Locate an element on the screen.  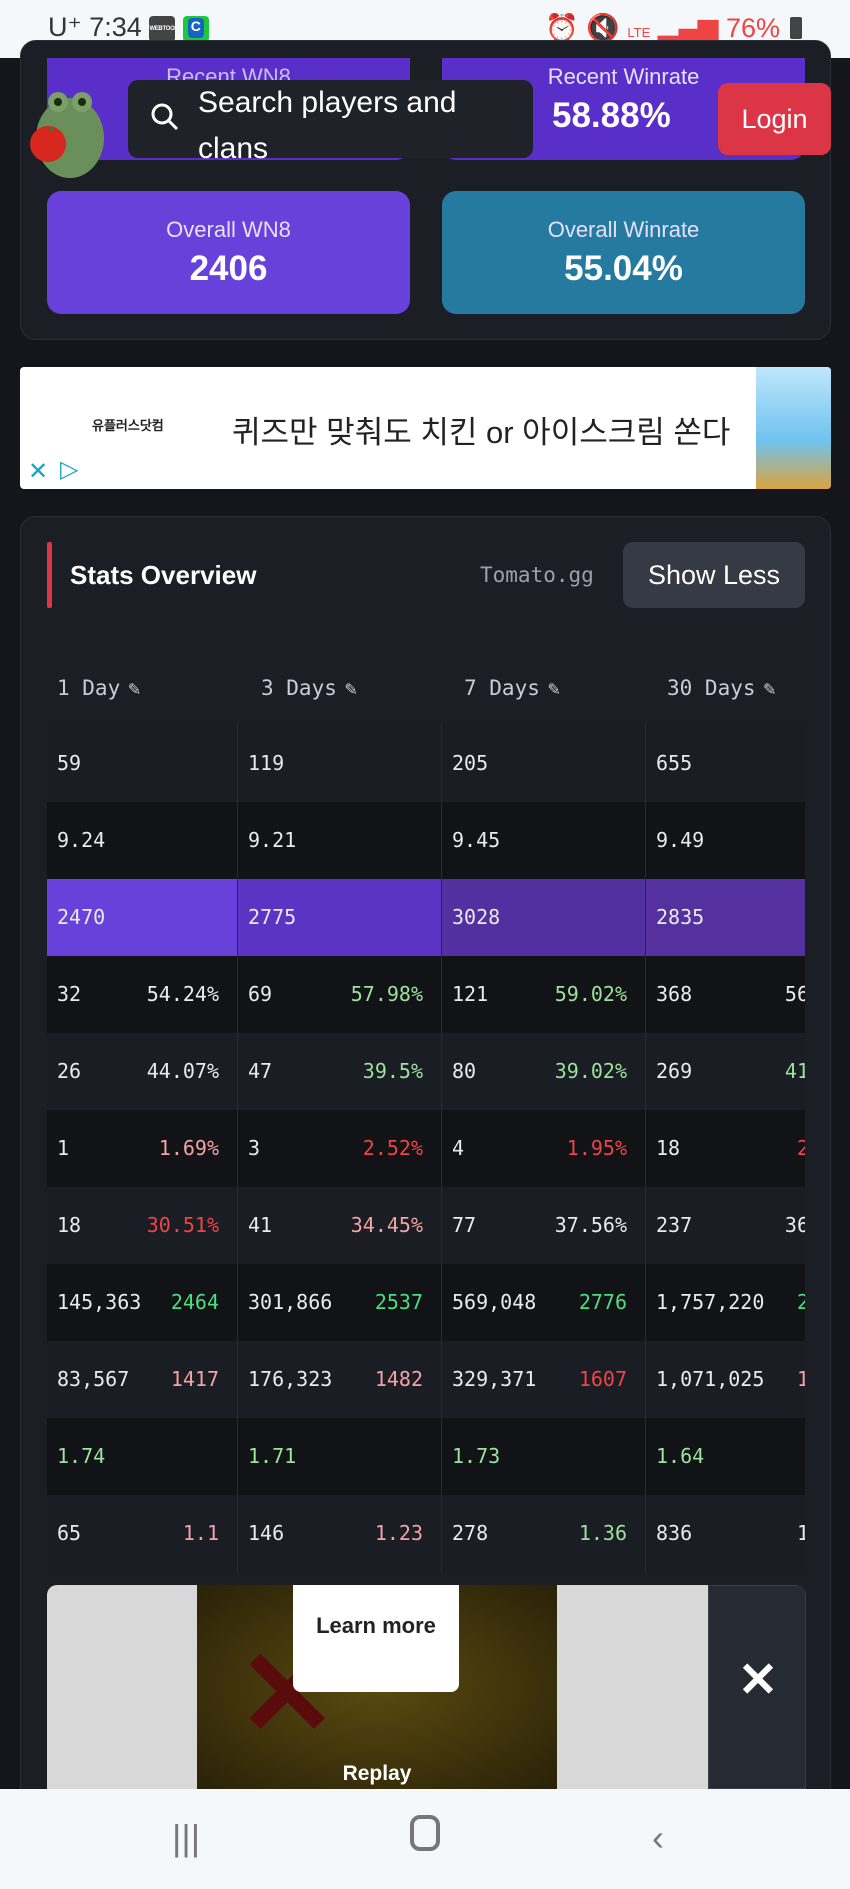
ad-brand: 유플러스닷컴 is located at coordinates (128, 425).